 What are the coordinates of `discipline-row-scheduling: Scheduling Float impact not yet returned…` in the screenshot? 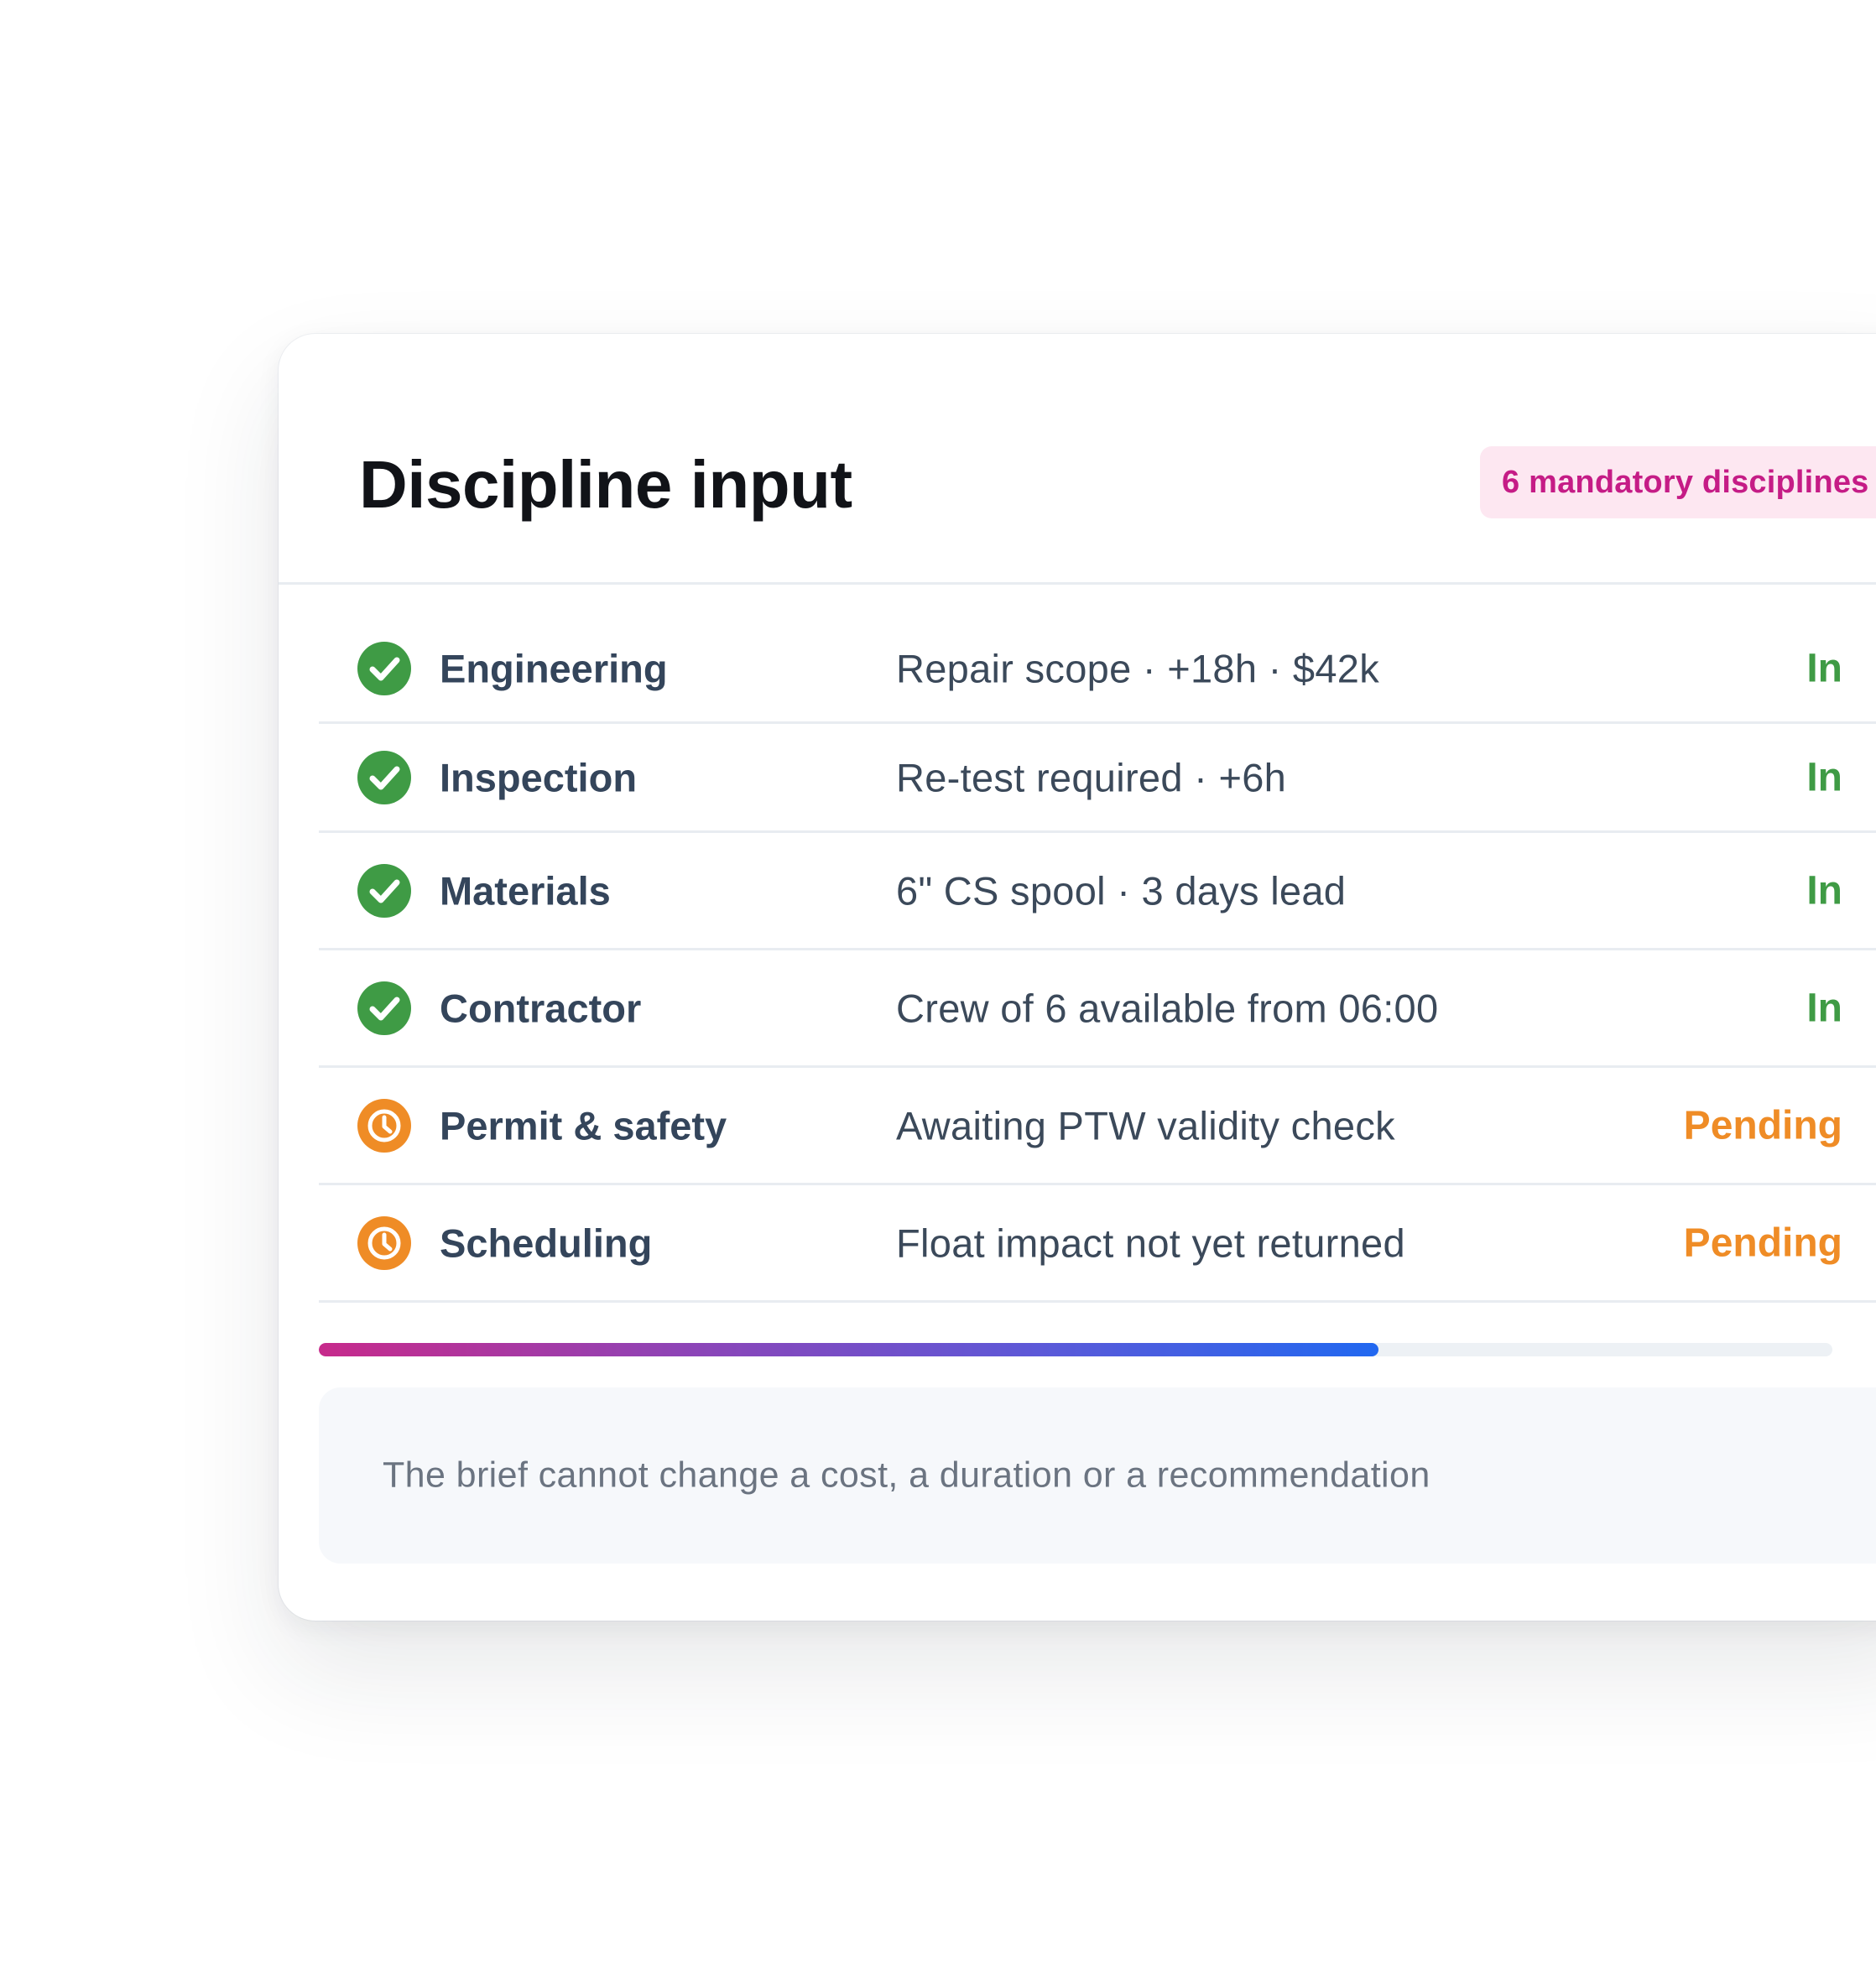 It's located at (1097, 1244).